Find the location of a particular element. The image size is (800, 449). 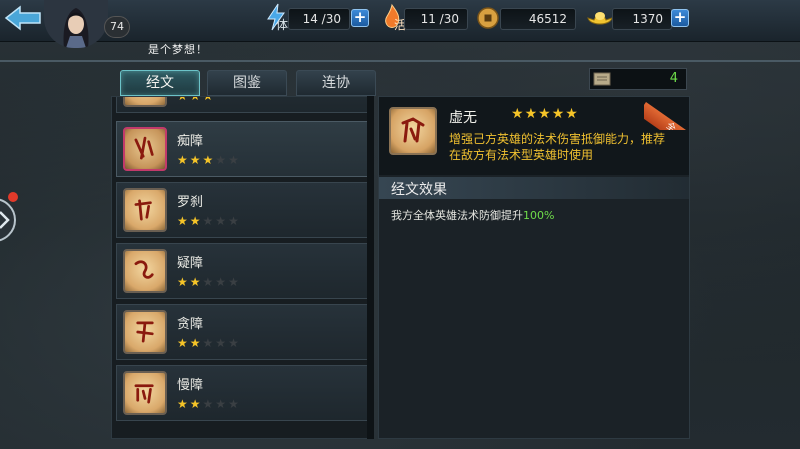

item-name: 慢障 is located at coordinates (190, 385).